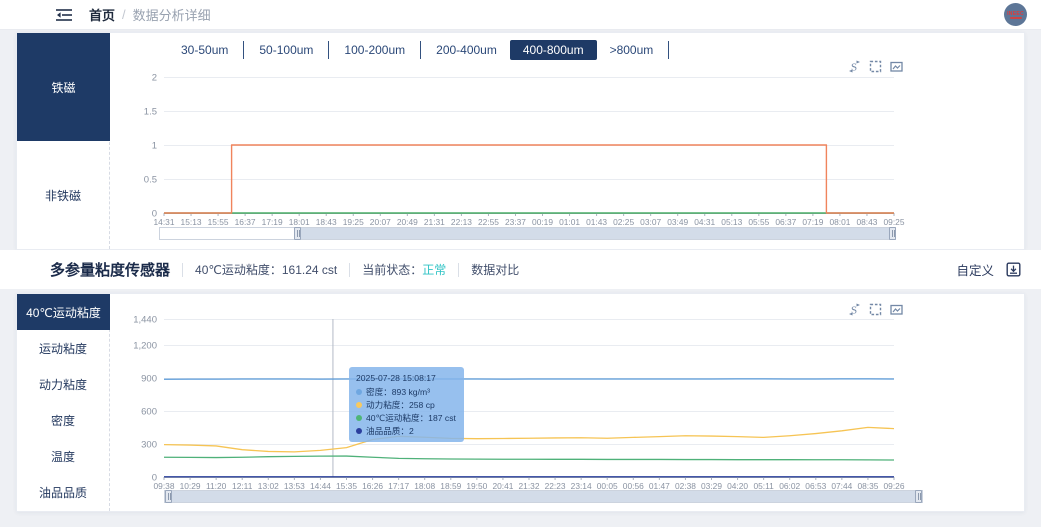 Image resolution: width=1041 pixels, height=527 pixels. What do you see at coordinates (434, 270) in the screenshot?
I see `status-badge: 正常` at bounding box center [434, 270].